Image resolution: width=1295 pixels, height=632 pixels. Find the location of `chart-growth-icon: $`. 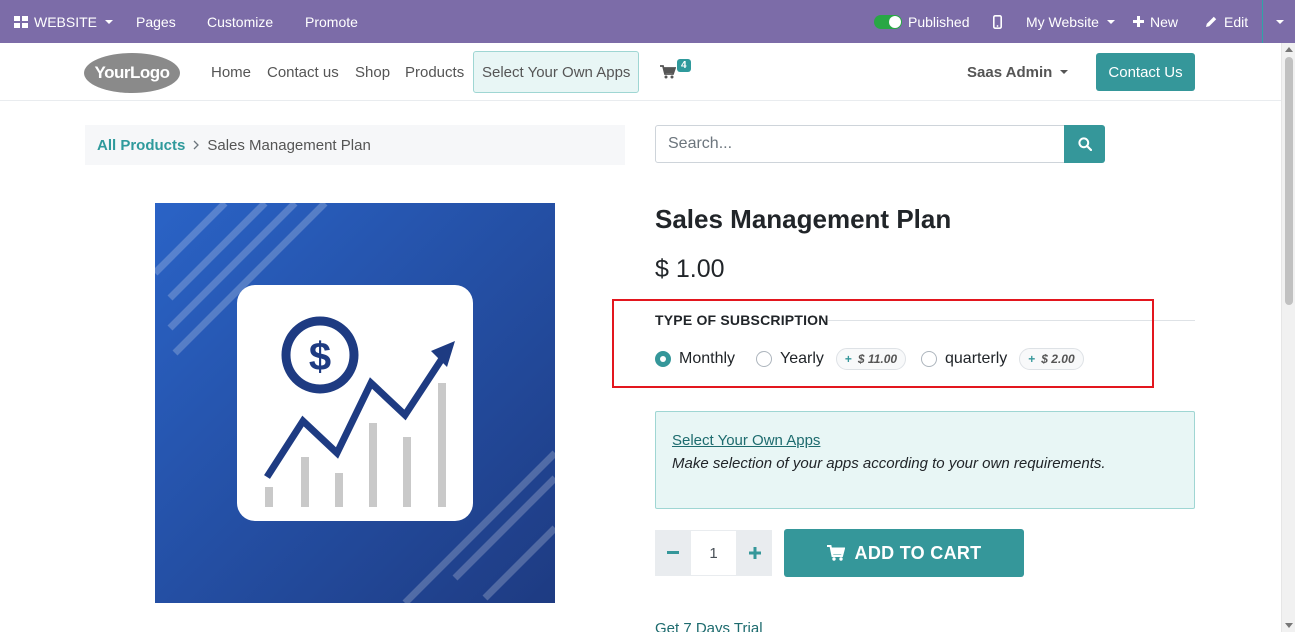

chart-growth-icon: $ is located at coordinates (355, 403).